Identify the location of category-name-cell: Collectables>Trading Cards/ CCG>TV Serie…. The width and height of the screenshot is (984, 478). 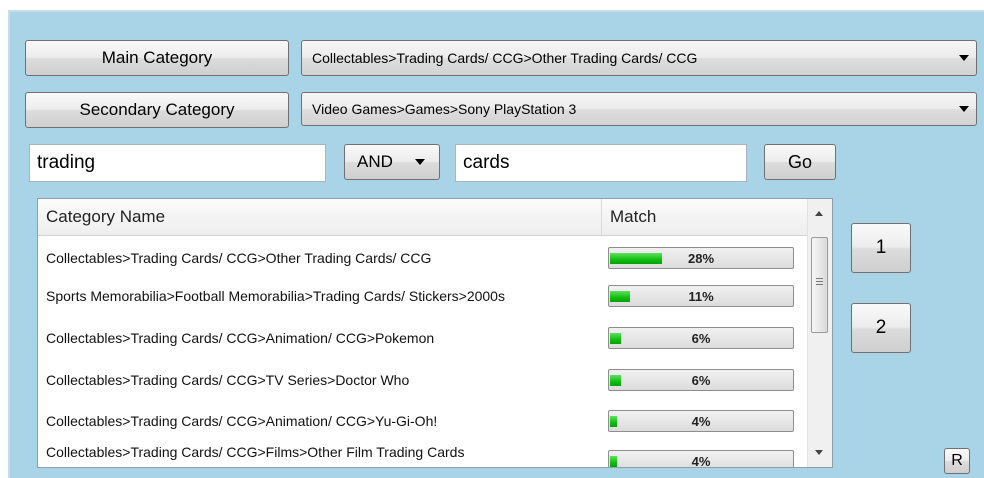
(320, 380).